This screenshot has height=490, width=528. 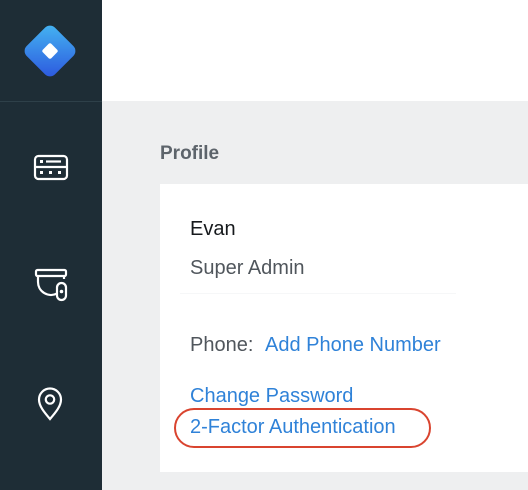 I want to click on dashboard-icon, so click(x=51, y=167).